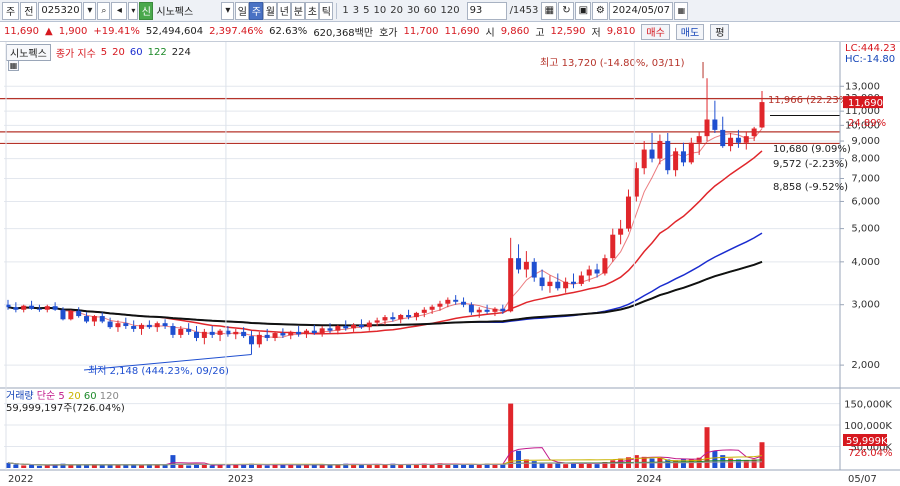  I want to click on count-input: 93, so click(486, 10).